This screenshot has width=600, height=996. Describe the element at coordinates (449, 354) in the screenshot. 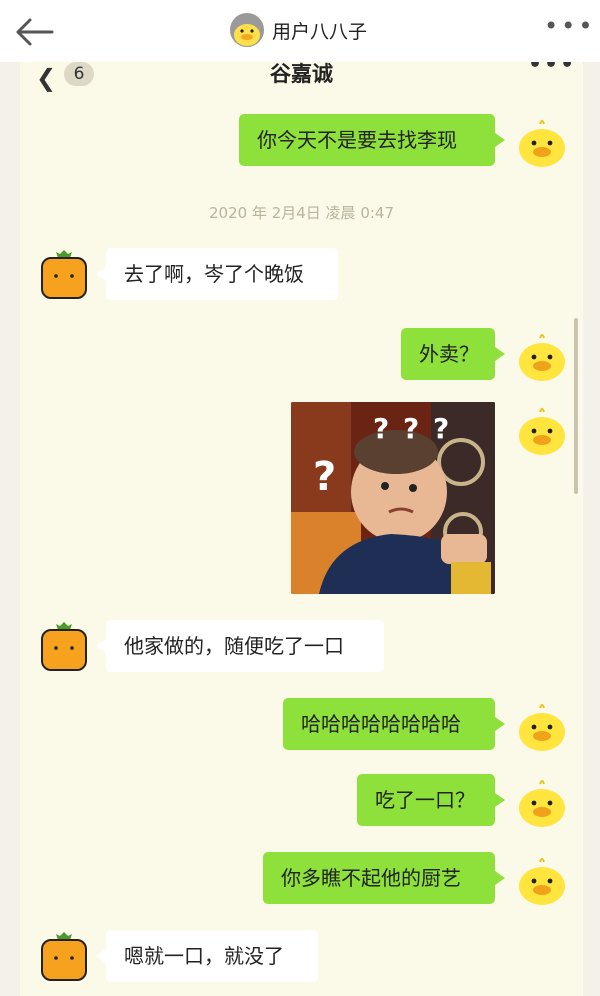

I see `message-text: 外卖？` at that location.